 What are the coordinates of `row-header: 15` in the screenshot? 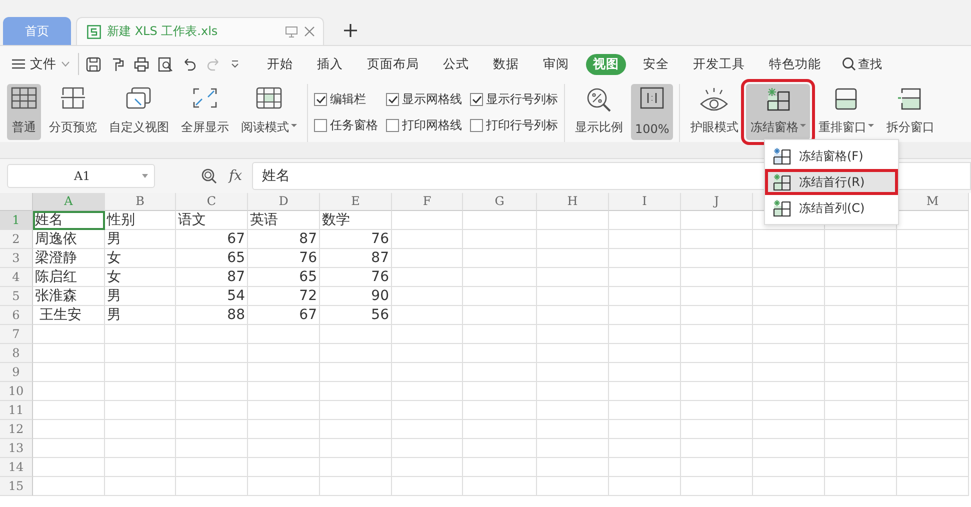 It's located at (16, 486).